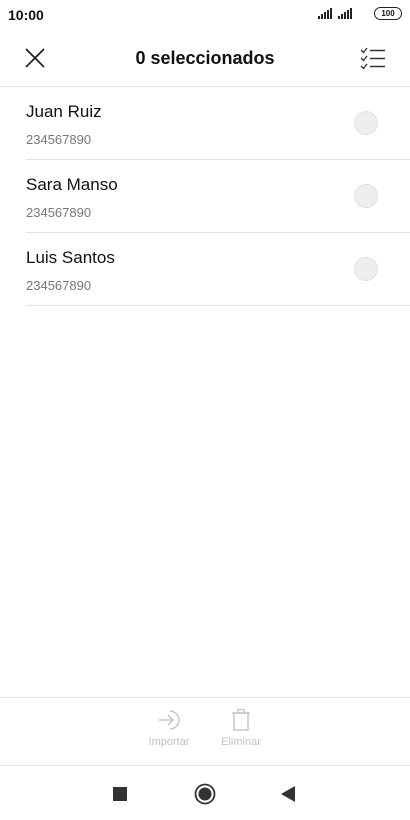  What do you see at coordinates (64, 111) in the screenshot?
I see `contact-name: Juan Ruiz` at bounding box center [64, 111].